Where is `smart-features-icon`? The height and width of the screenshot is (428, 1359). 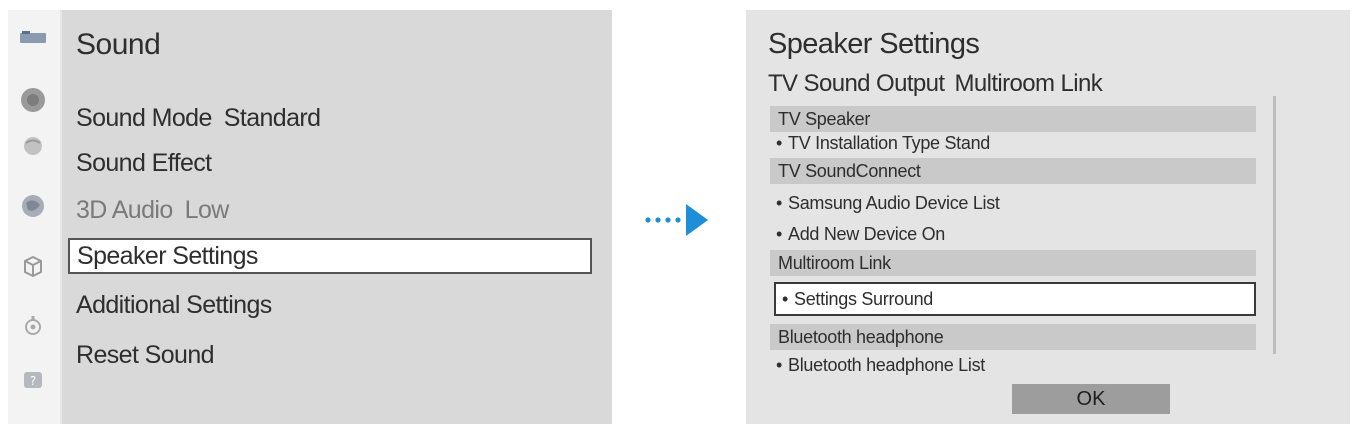
smart-features-icon is located at coordinates (33, 266).